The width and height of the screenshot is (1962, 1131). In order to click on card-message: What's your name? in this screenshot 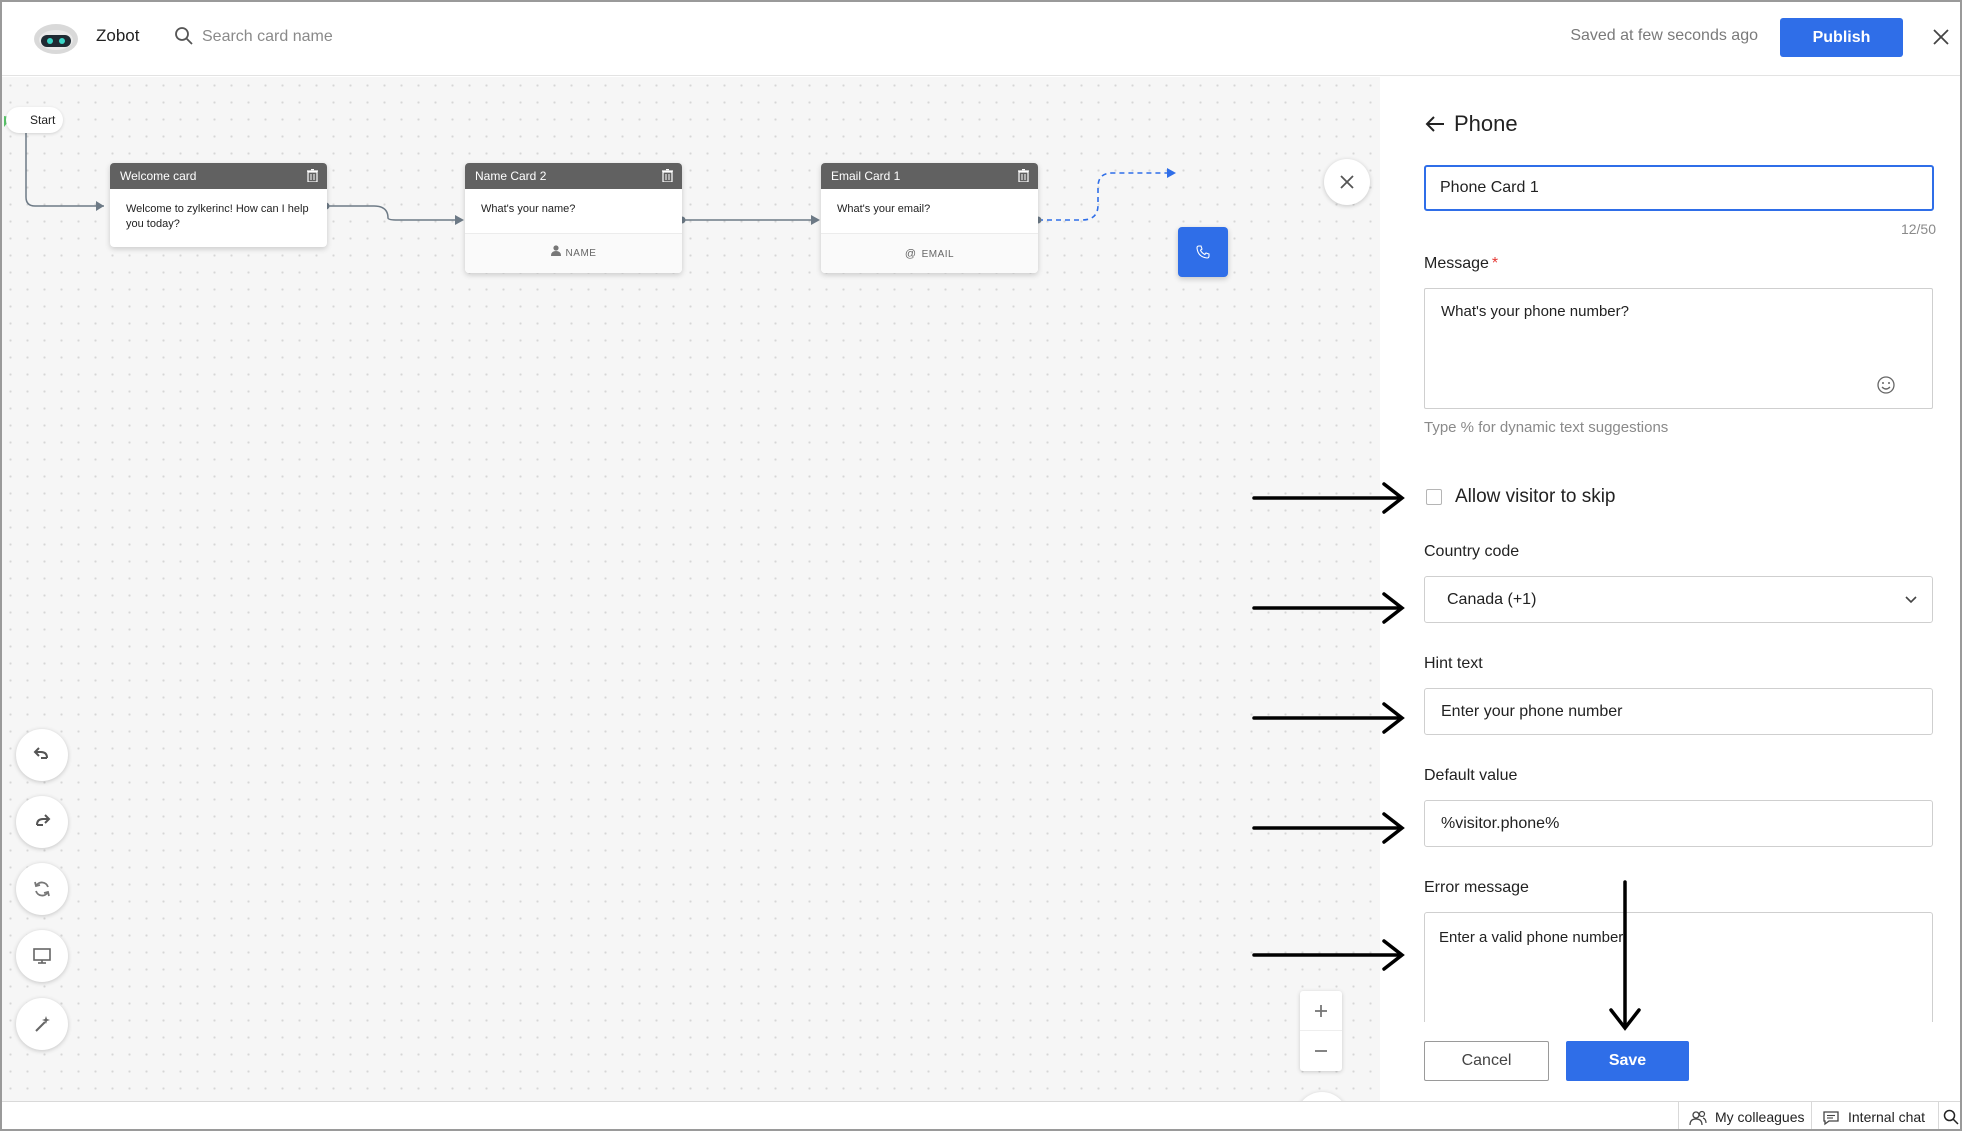, I will do `click(528, 209)`.